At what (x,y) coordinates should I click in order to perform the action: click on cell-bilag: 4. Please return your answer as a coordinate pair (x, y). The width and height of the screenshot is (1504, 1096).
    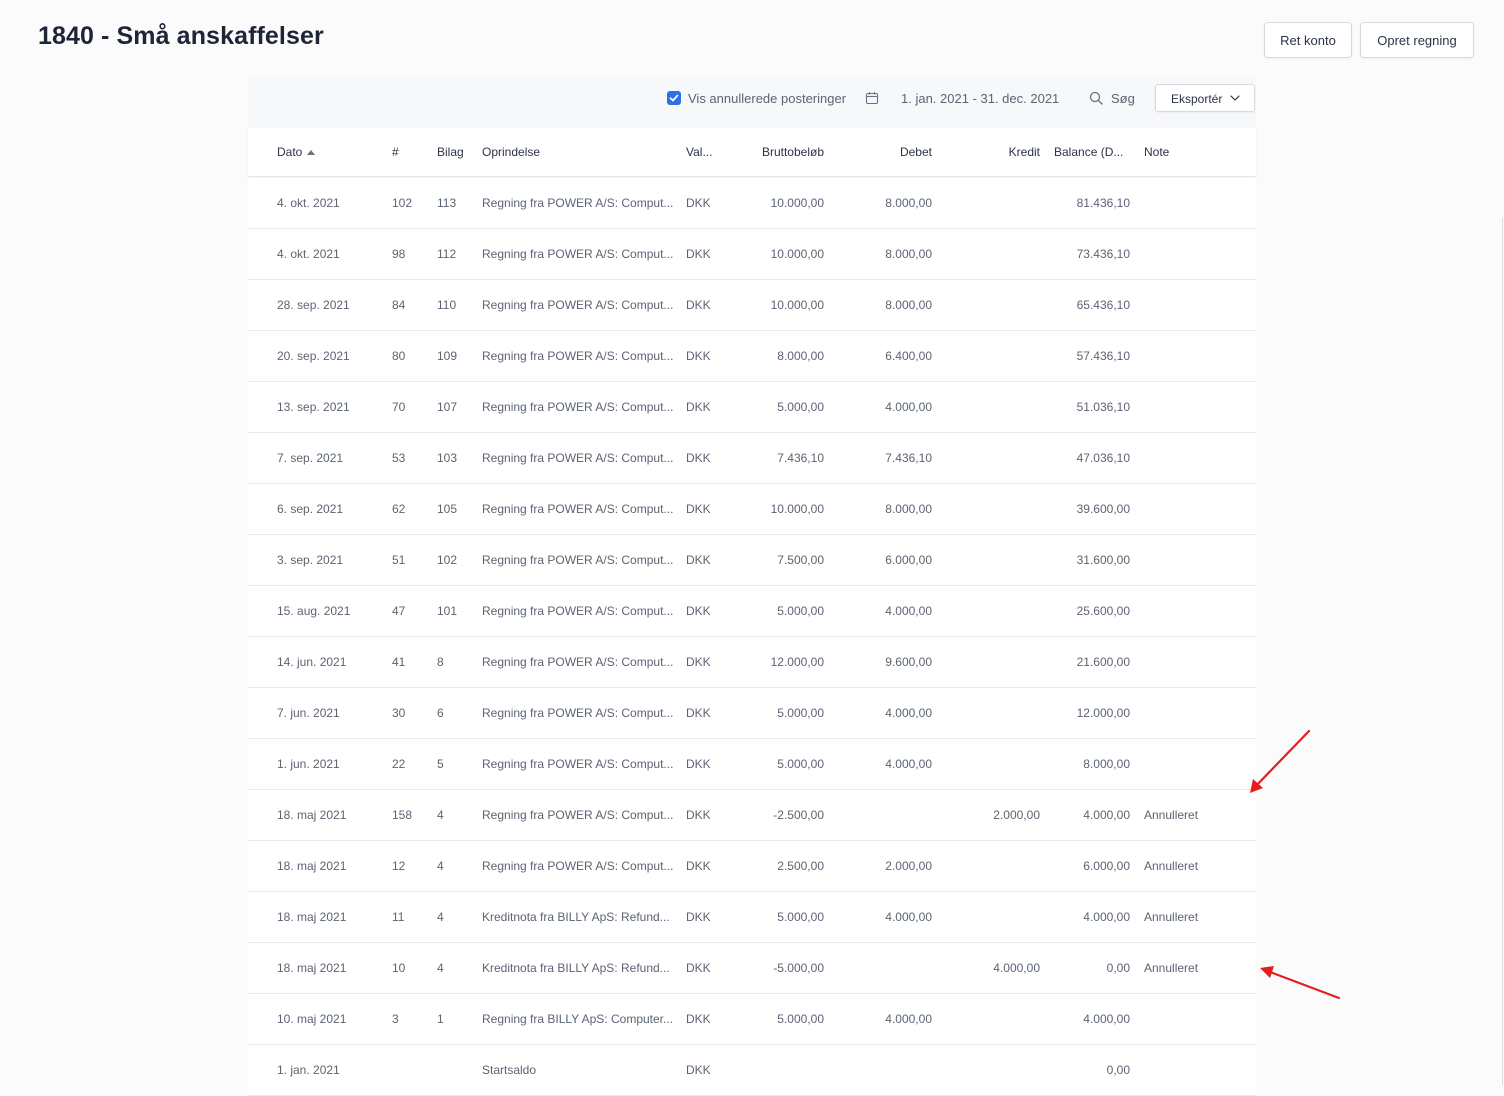
    Looking at the image, I should click on (440, 866).